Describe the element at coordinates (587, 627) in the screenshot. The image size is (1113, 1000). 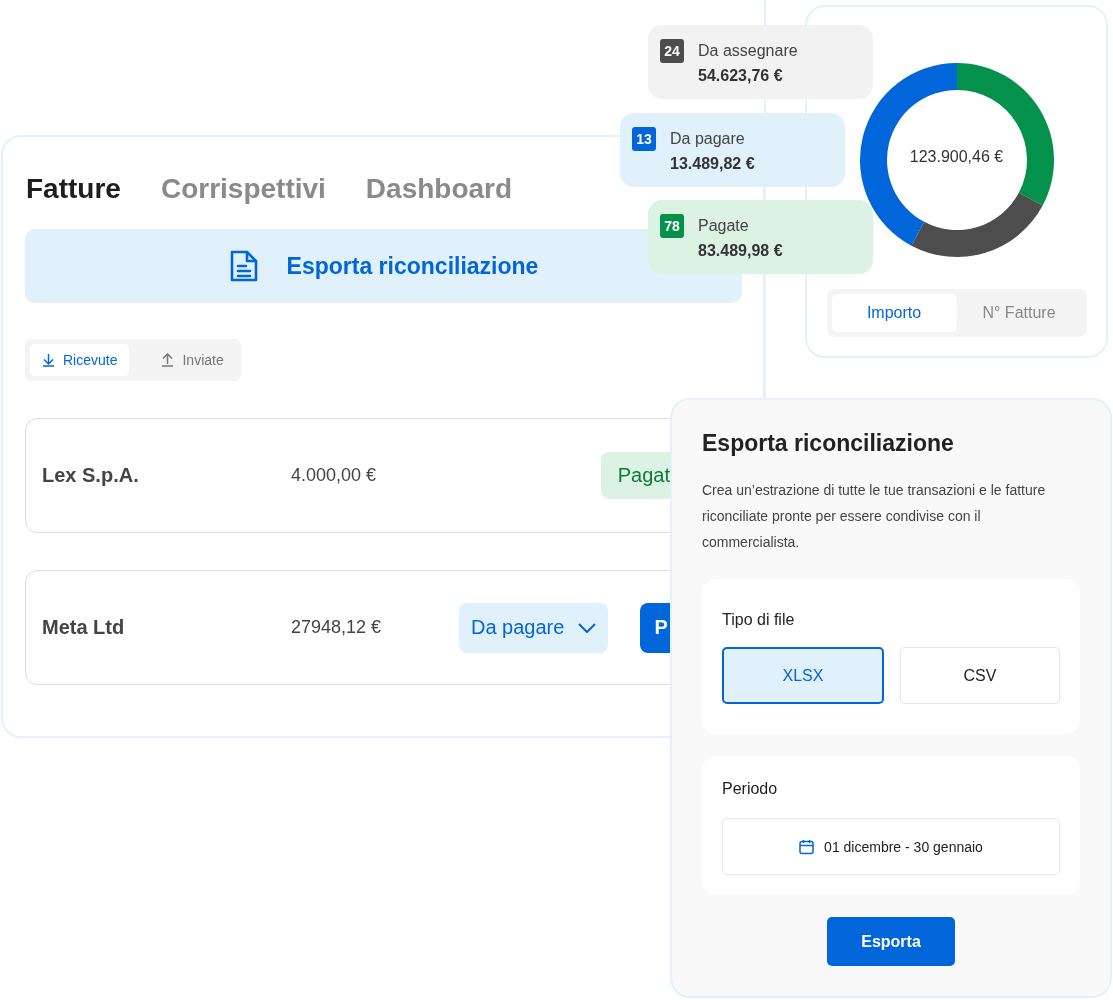
I see `chevron-down-icon` at that location.